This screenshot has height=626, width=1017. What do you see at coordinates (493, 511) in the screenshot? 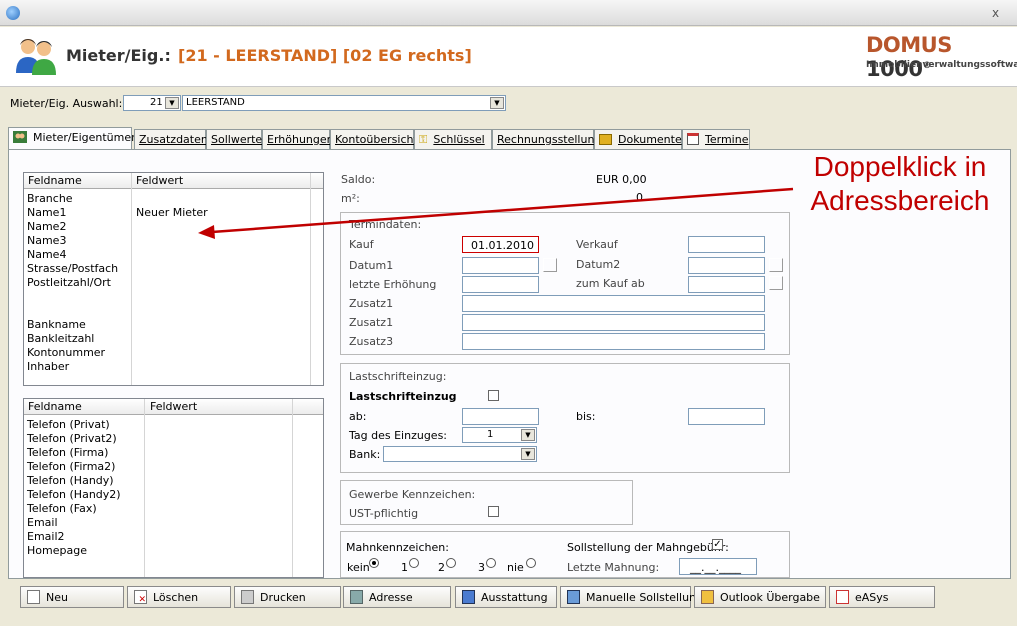
I see `ust-checkbox` at bounding box center [493, 511].